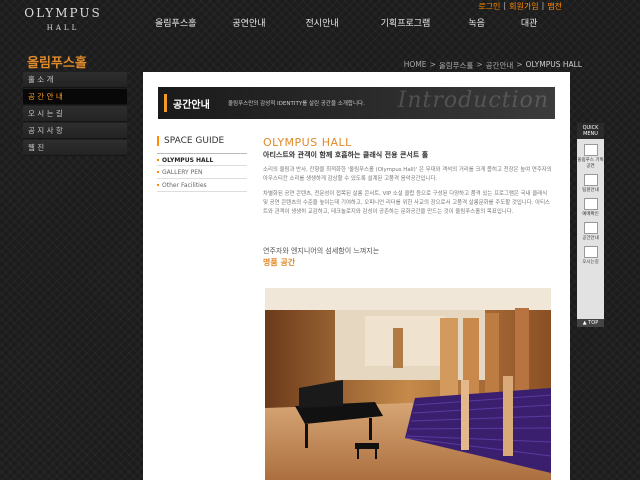 Image resolution: width=640 pixels, height=480 pixels. I want to click on breadcrumb-item: 올림푸스홀, so click(456, 65).